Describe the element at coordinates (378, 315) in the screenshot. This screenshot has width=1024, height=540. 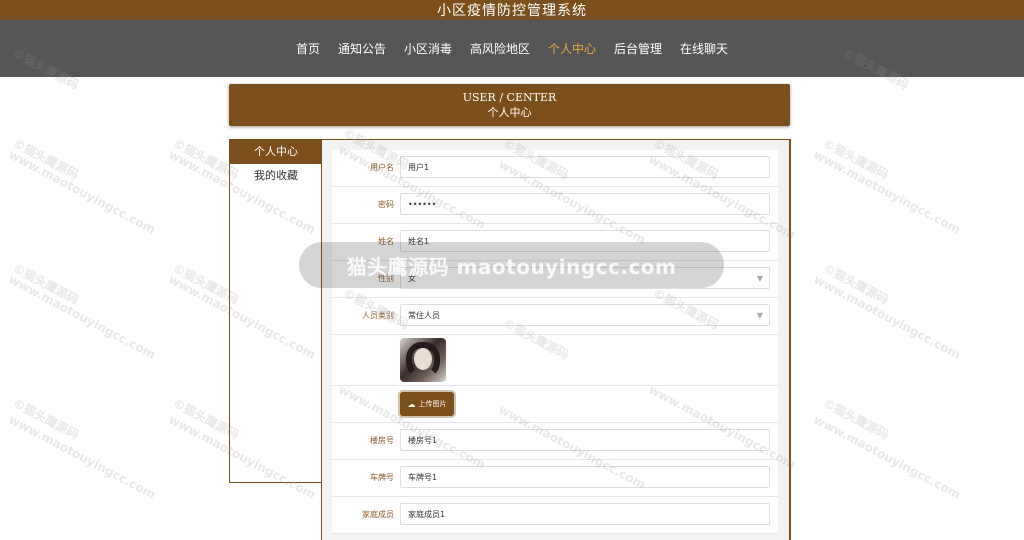
I see `person-type-label: 人员类别` at that location.